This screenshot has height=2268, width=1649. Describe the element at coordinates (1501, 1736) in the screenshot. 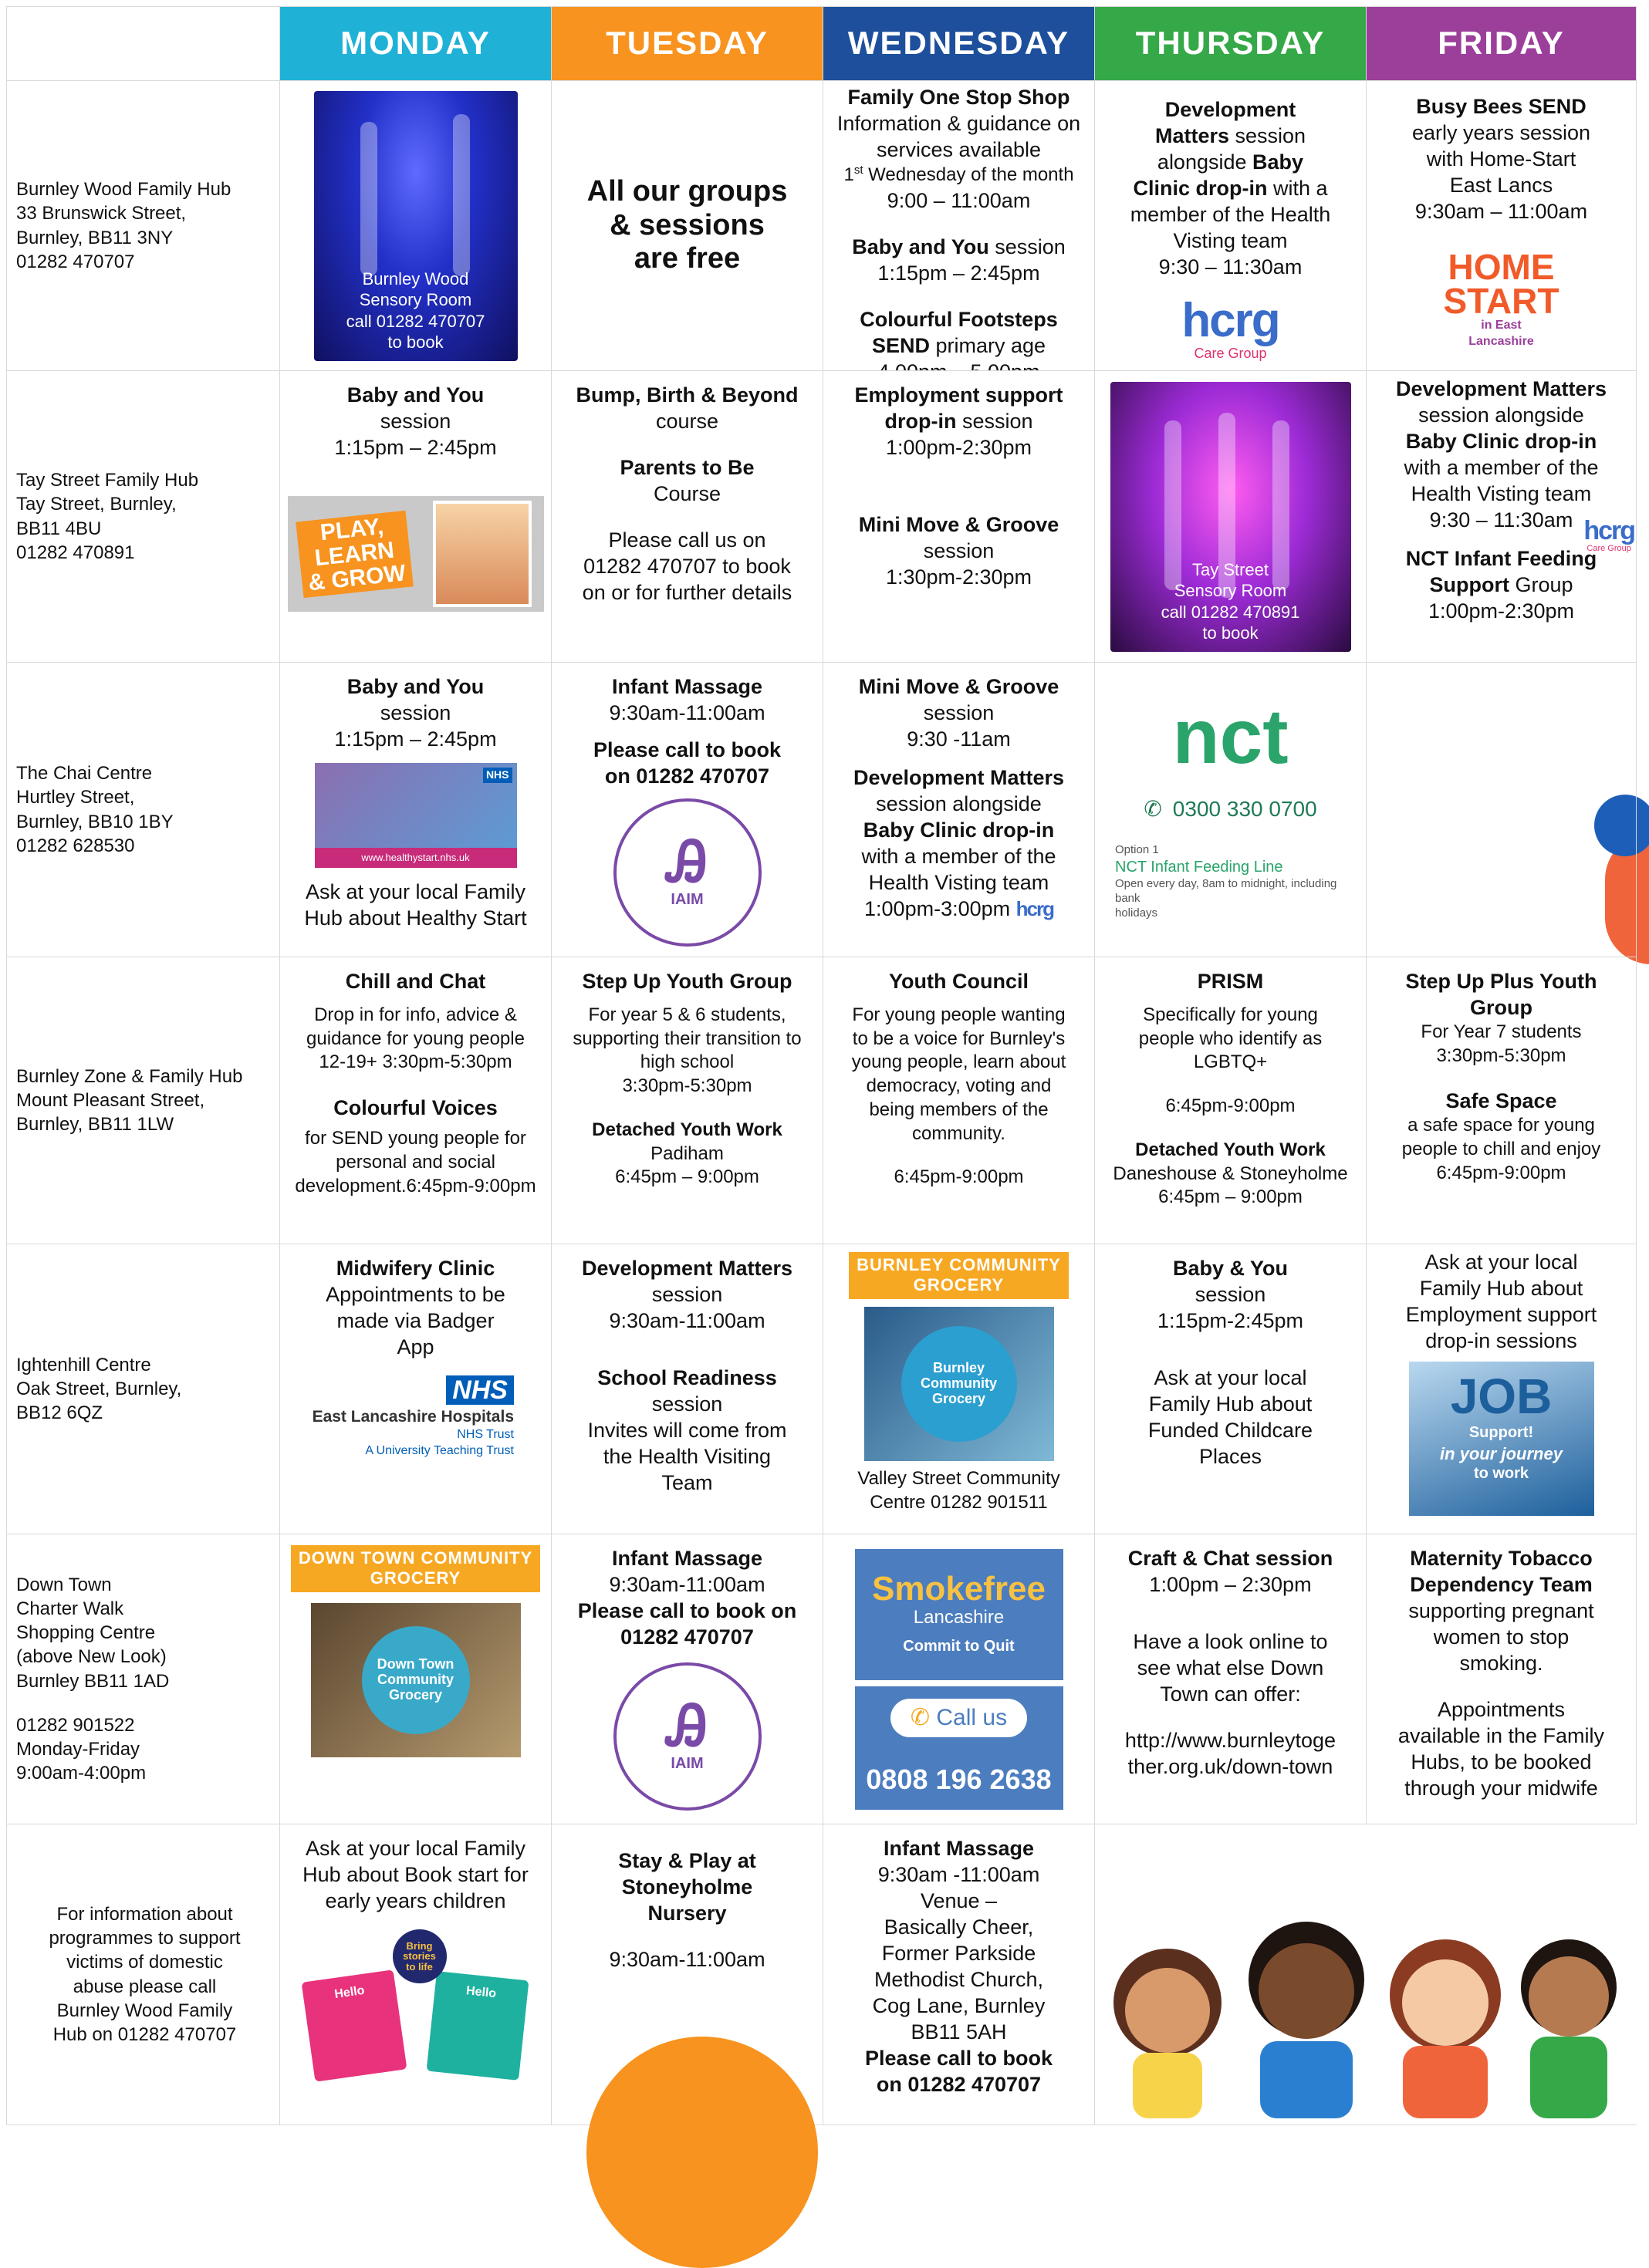

I see `session-detail: available in the Family` at that location.